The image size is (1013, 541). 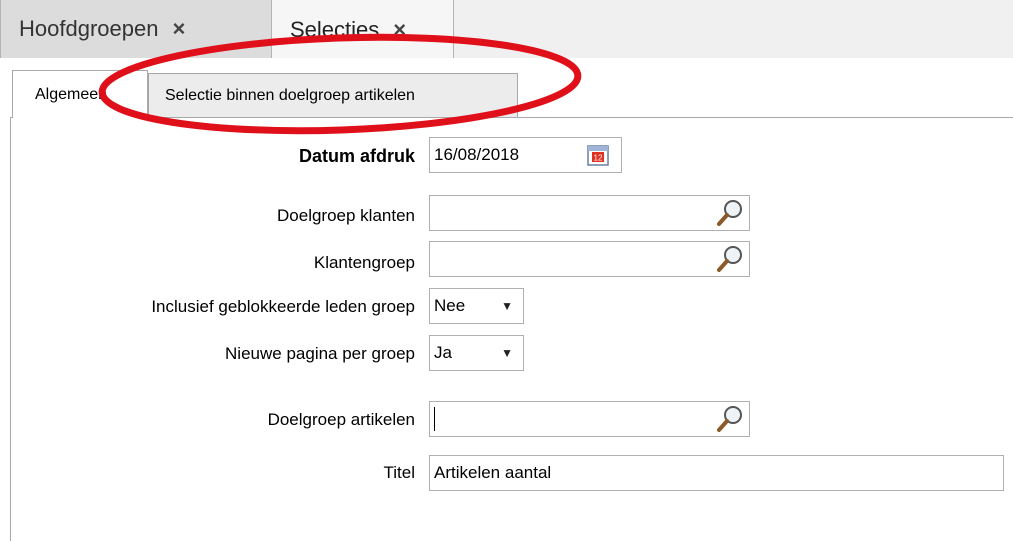 I want to click on tab-algemeen: Algemeen, so click(x=80, y=94).